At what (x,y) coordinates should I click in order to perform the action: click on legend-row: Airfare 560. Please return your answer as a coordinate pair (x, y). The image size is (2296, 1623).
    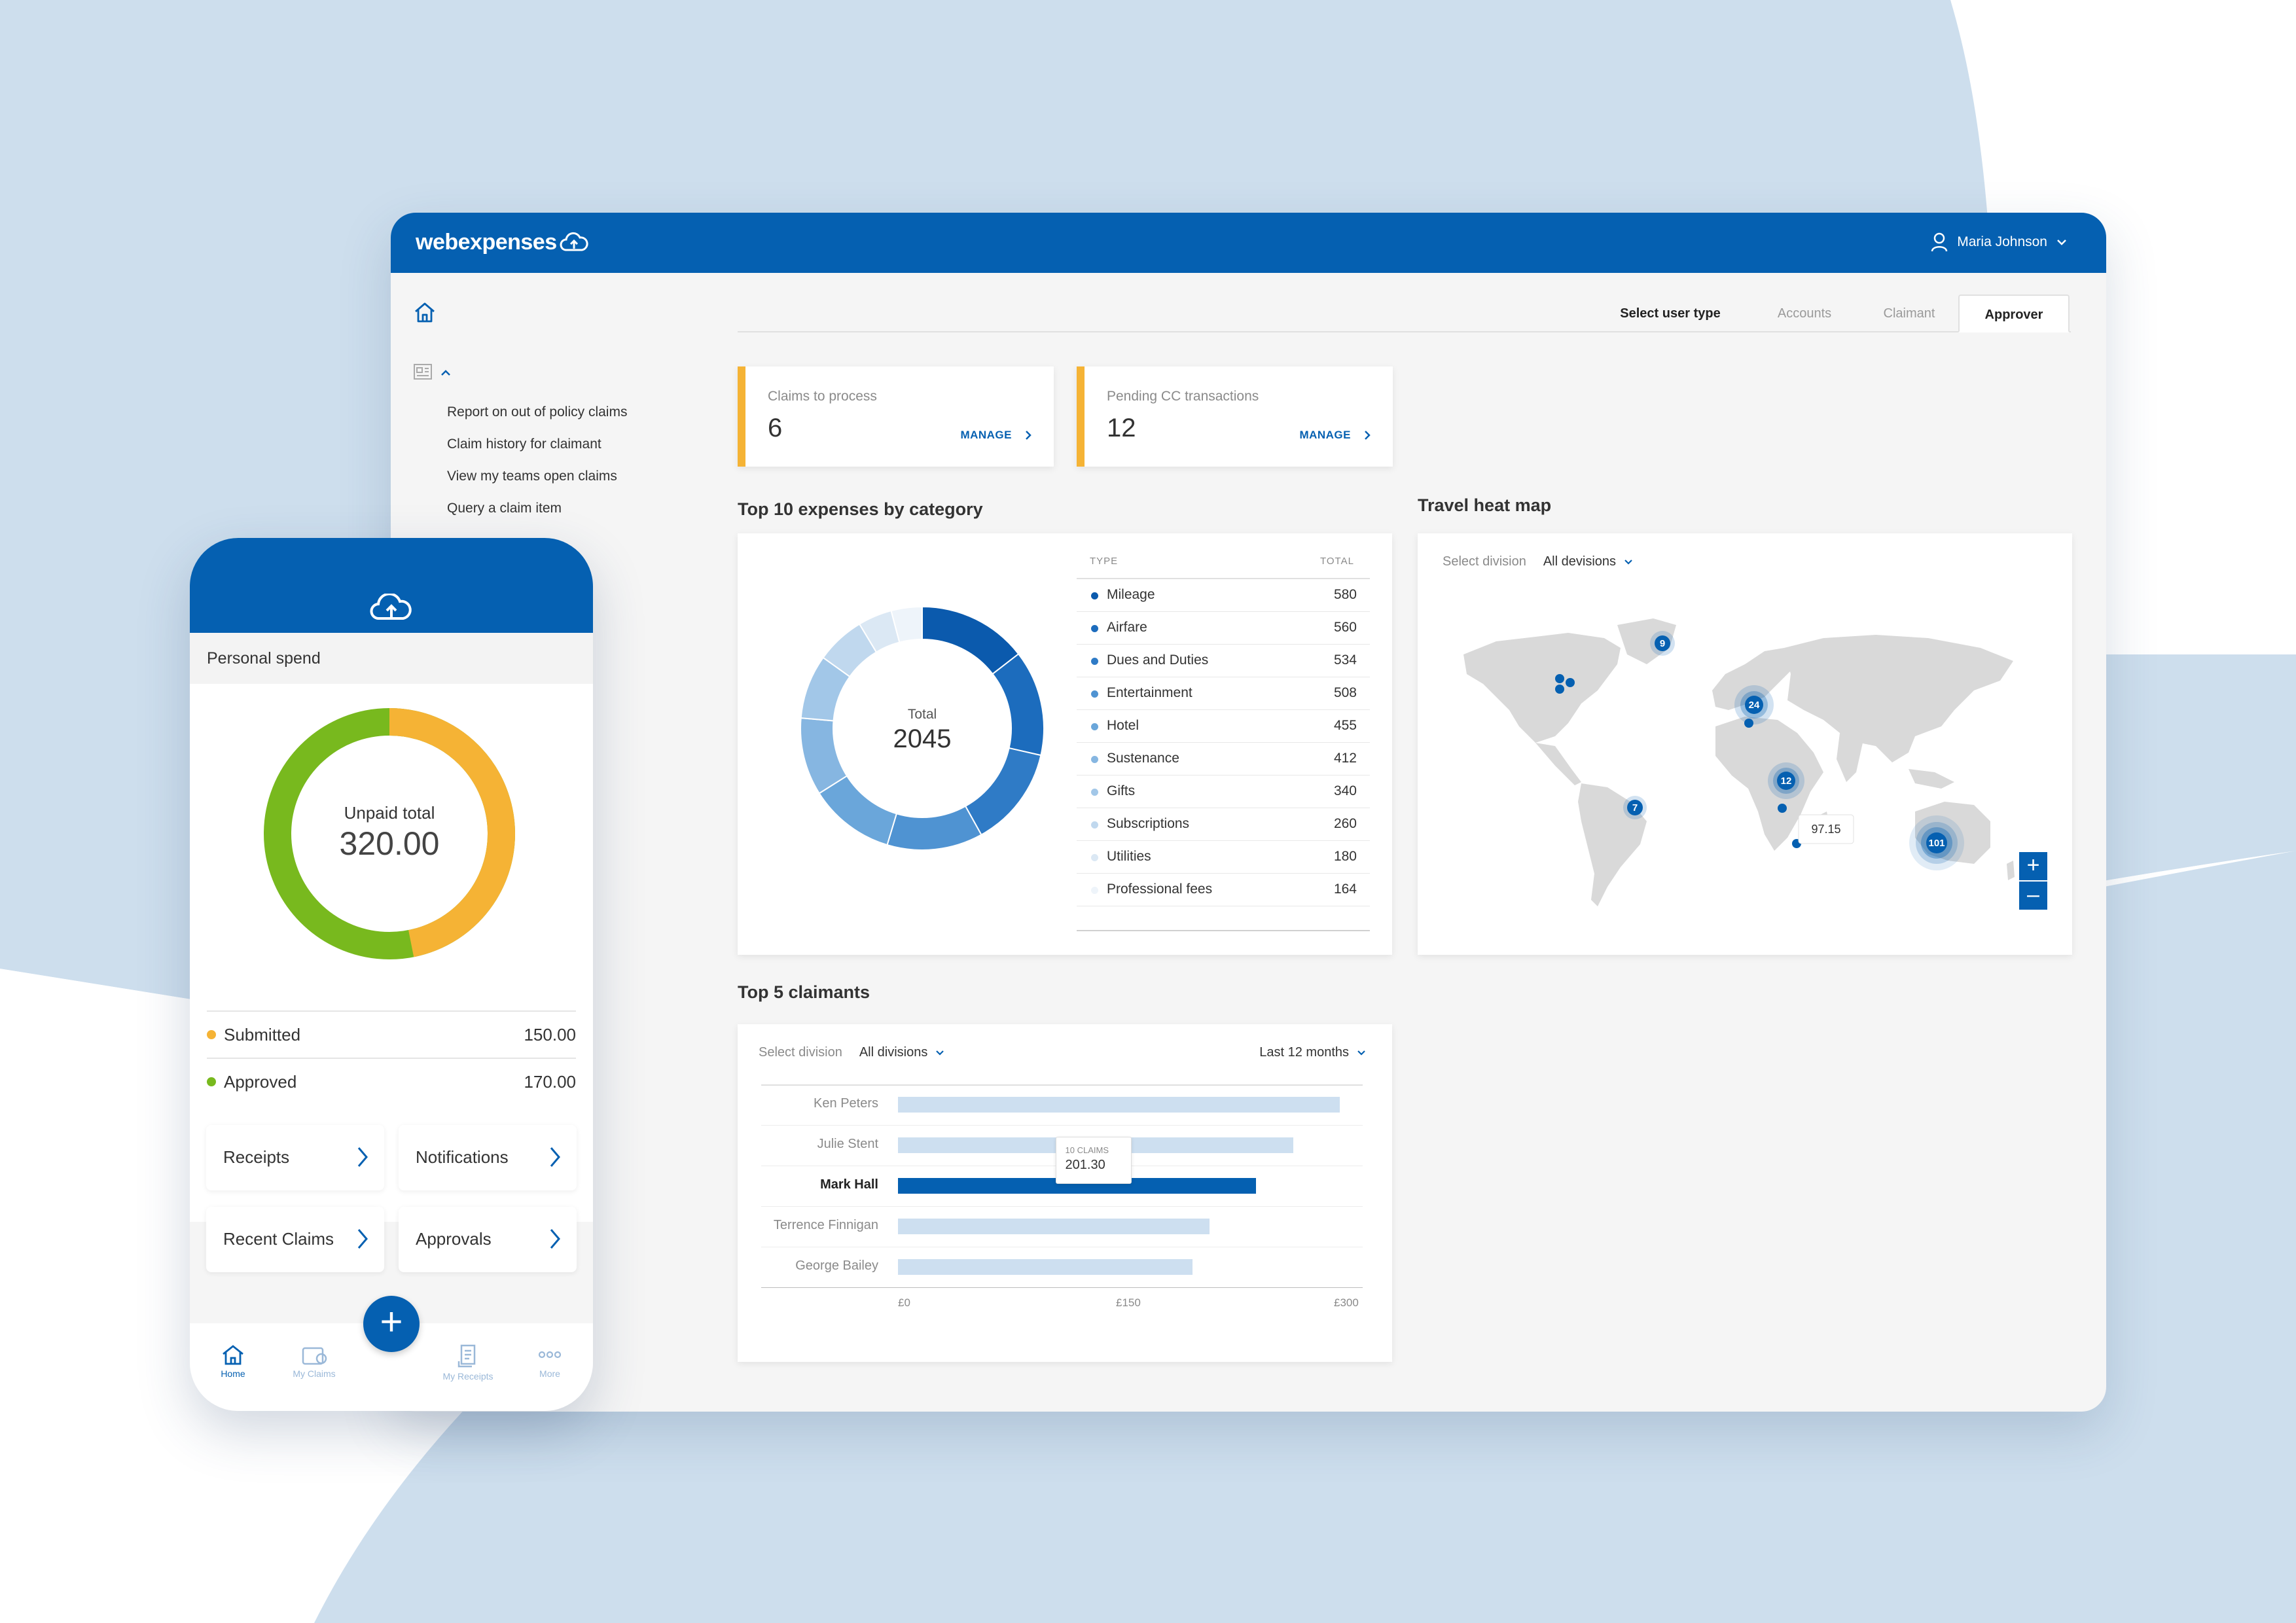
    Looking at the image, I should click on (1223, 629).